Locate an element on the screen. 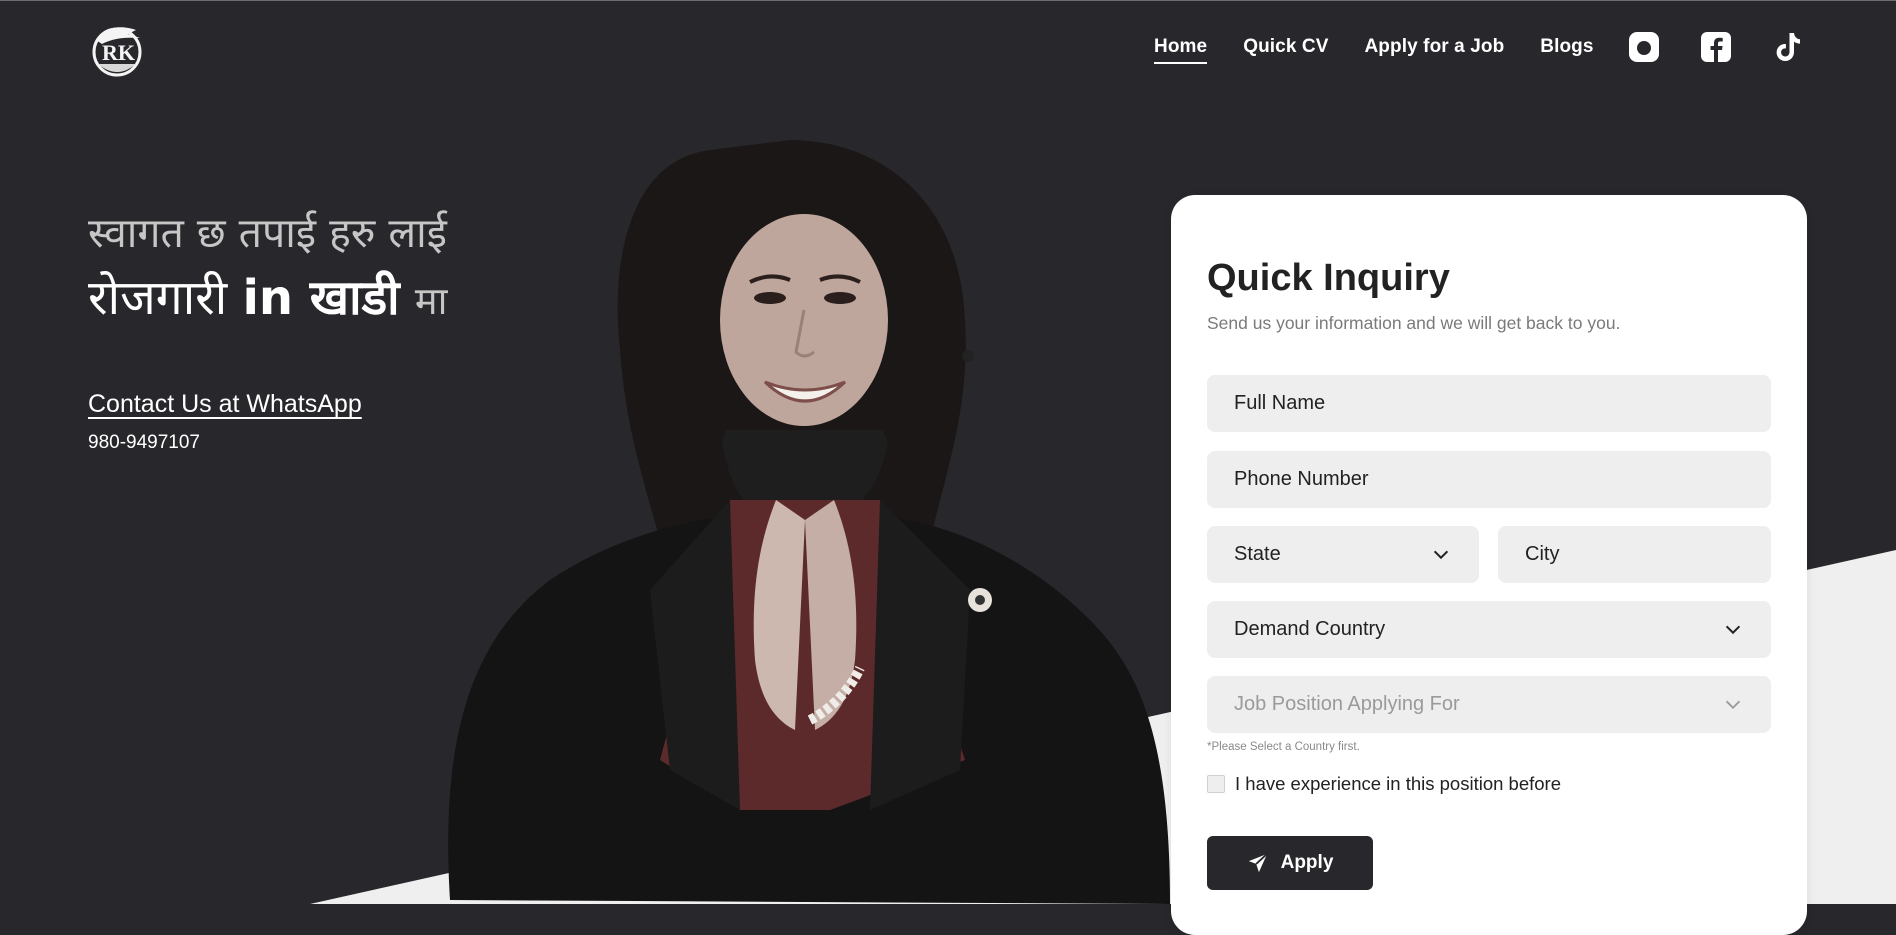 Image resolution: width=1896 pixels, height=935 pixels. nav-home: Home is located at coordinates (1181, 50).